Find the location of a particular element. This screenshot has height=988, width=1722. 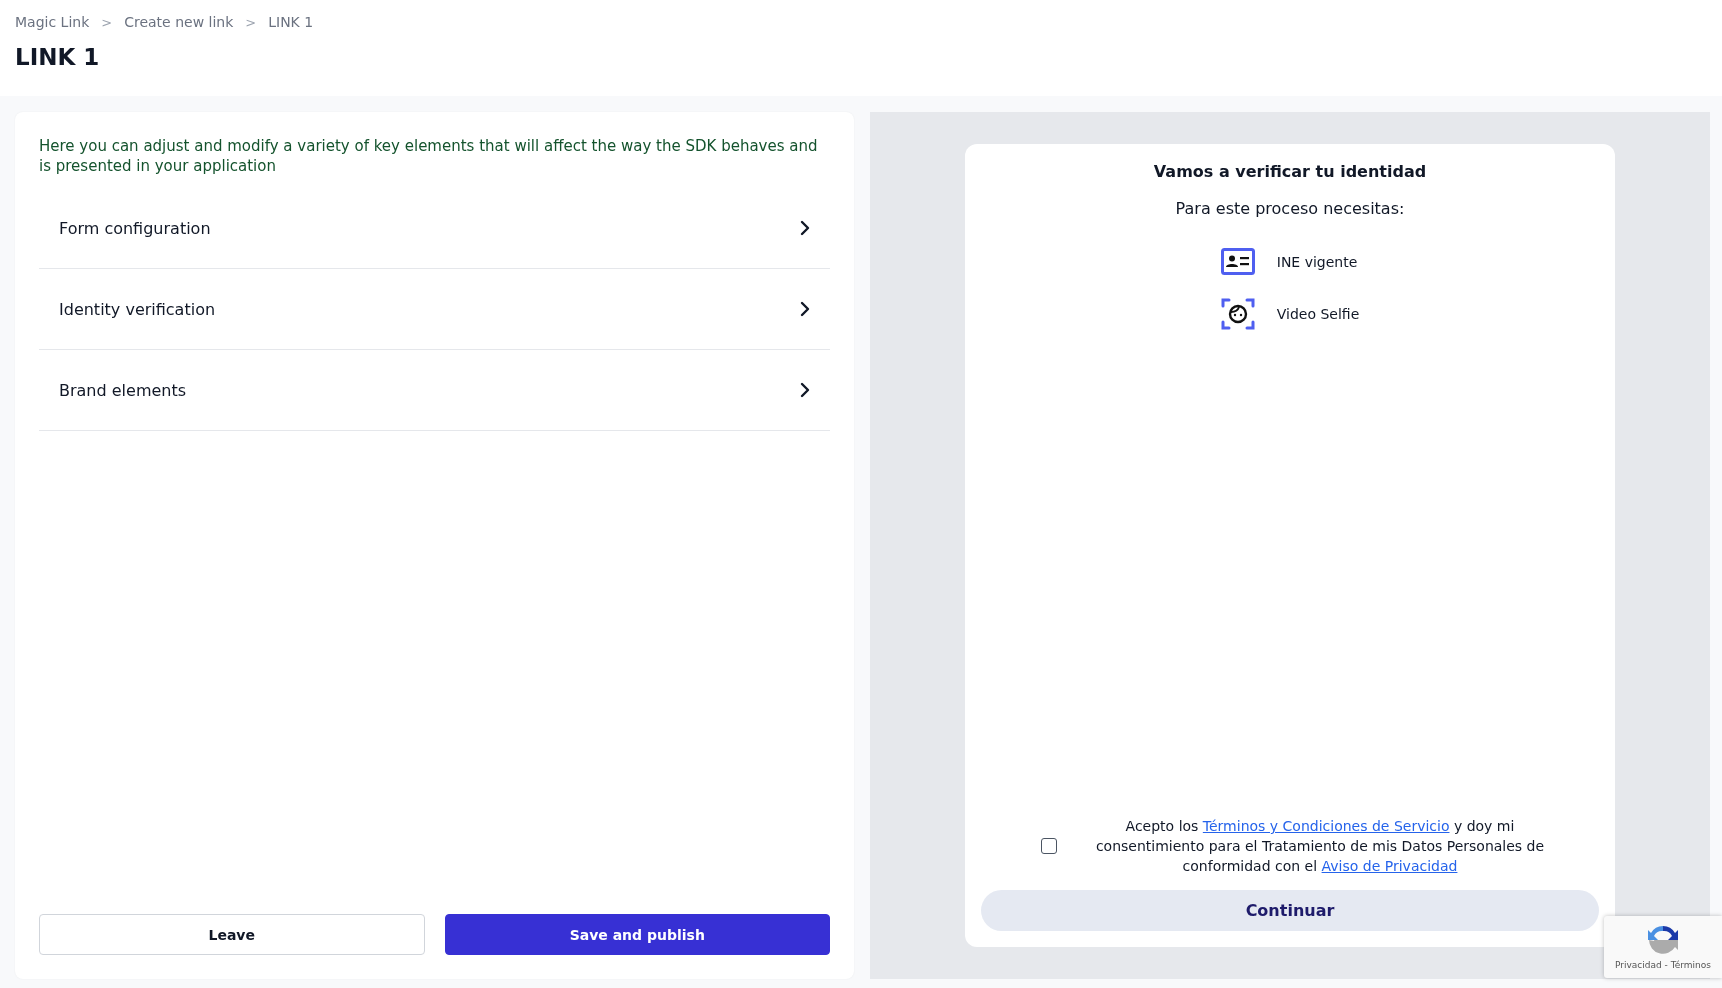

page-title: LINK 1 is located at coordinates (58, 57).